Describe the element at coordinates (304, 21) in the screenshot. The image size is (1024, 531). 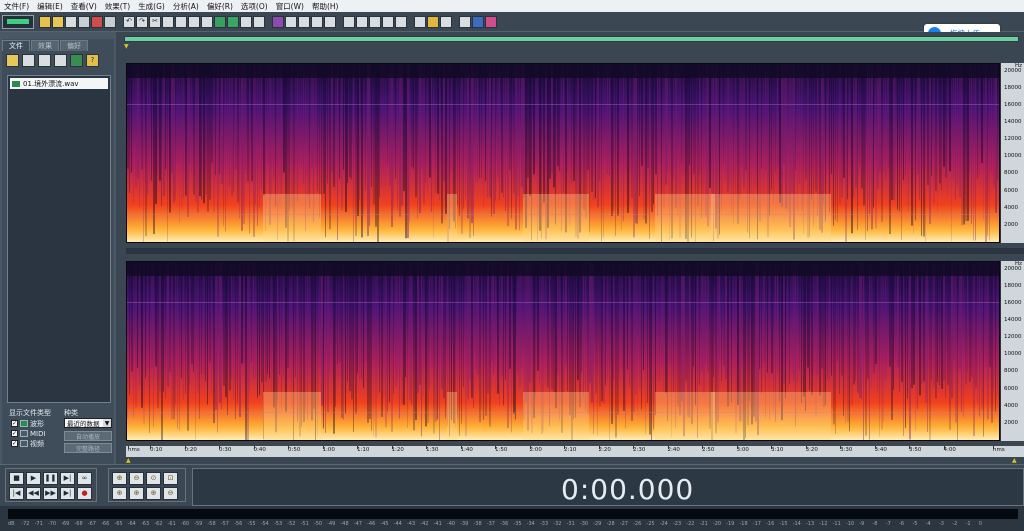
I see `view-phase-icon` at that location.